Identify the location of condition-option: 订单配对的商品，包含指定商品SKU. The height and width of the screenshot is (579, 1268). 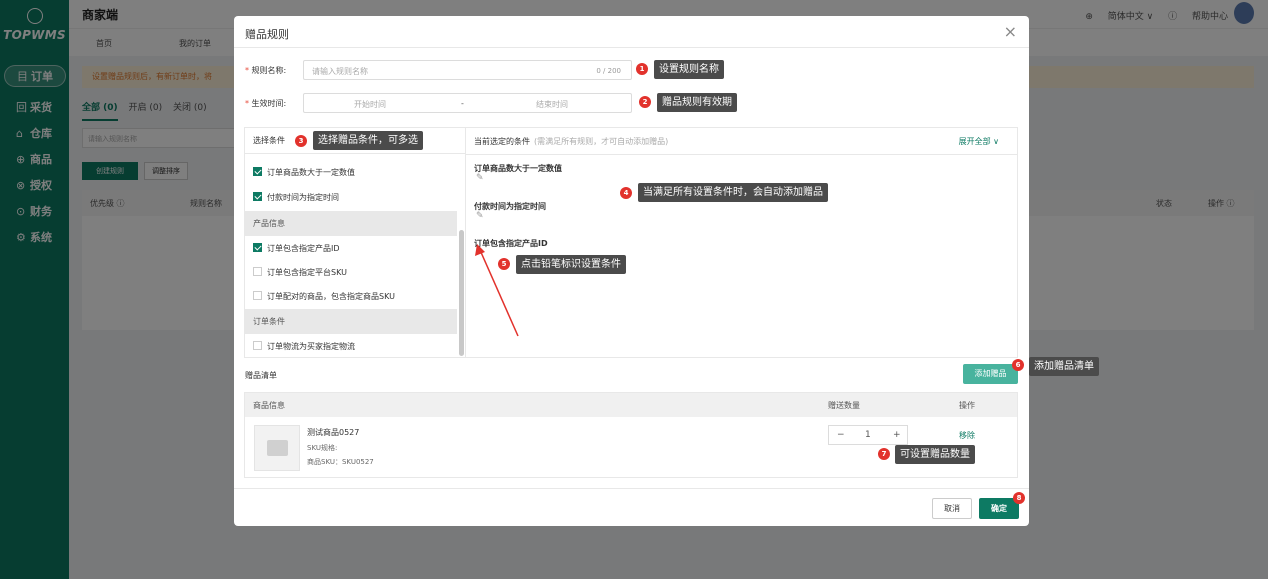
(351, 296).